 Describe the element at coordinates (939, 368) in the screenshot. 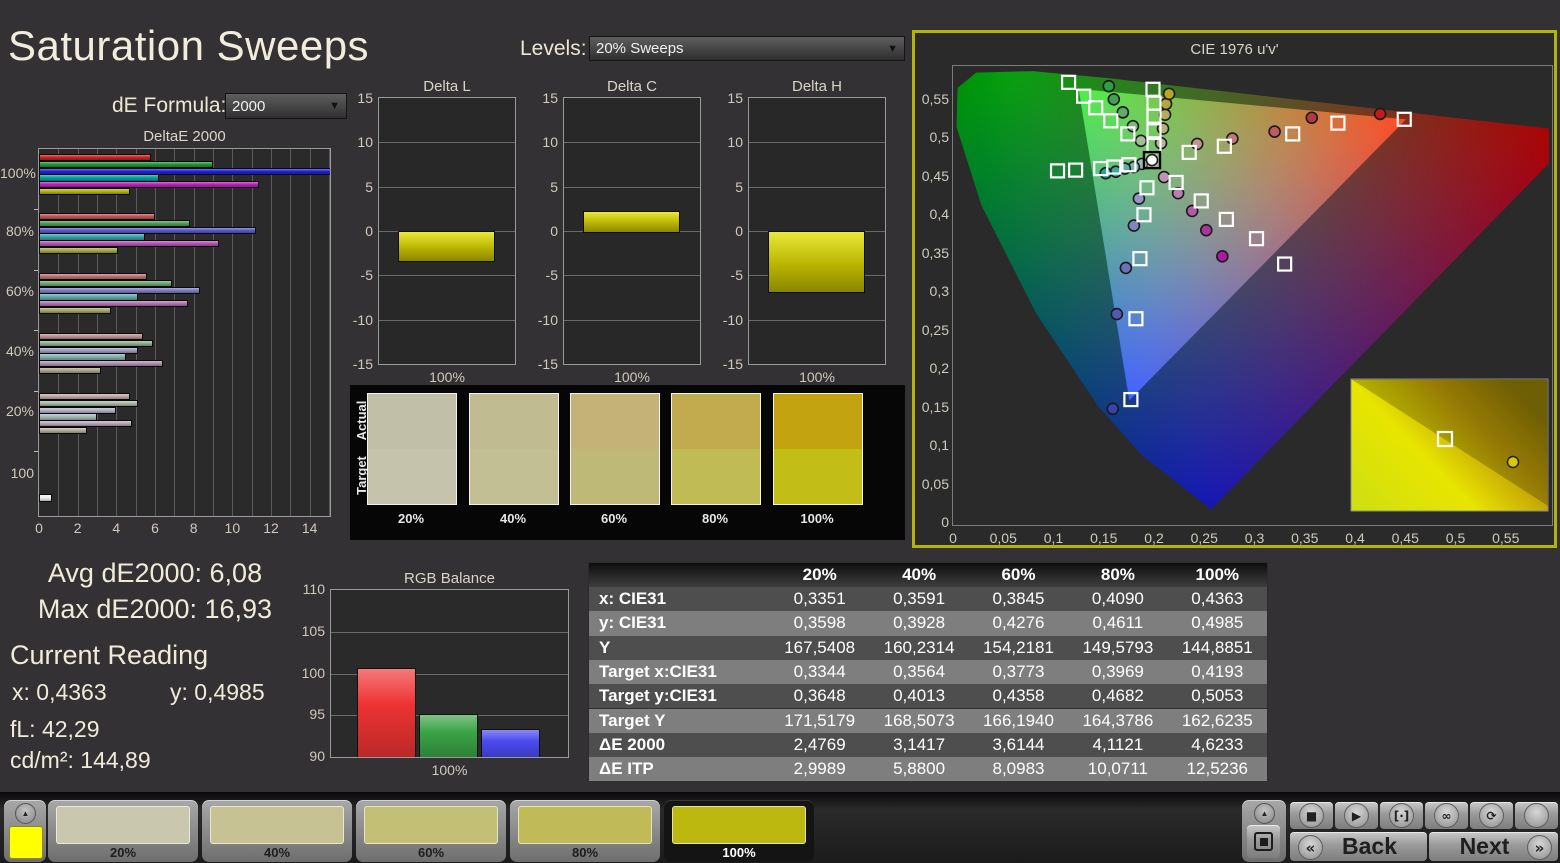

I see `cie-ytick: 0,2` at that location.